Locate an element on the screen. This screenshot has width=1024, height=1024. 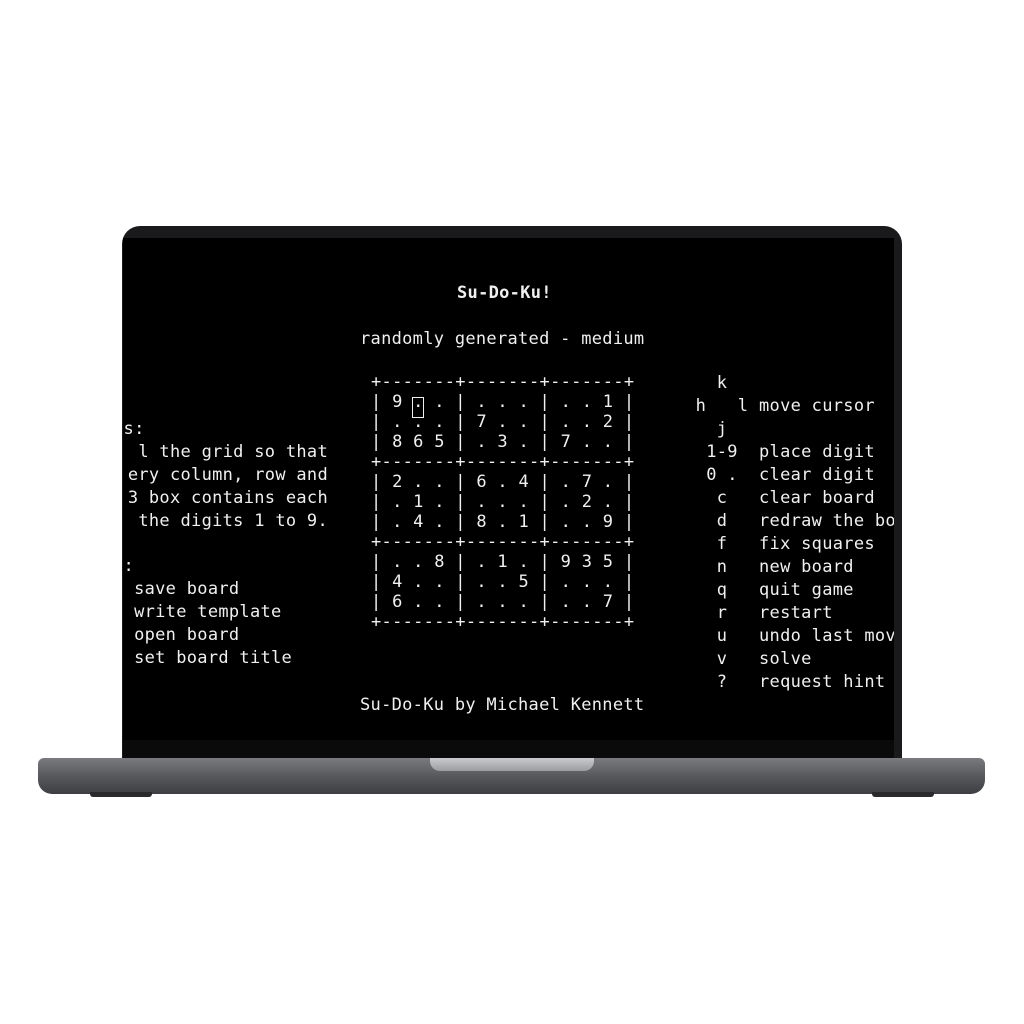
screen-bezel-bottom is located at coordinates (508, 749).